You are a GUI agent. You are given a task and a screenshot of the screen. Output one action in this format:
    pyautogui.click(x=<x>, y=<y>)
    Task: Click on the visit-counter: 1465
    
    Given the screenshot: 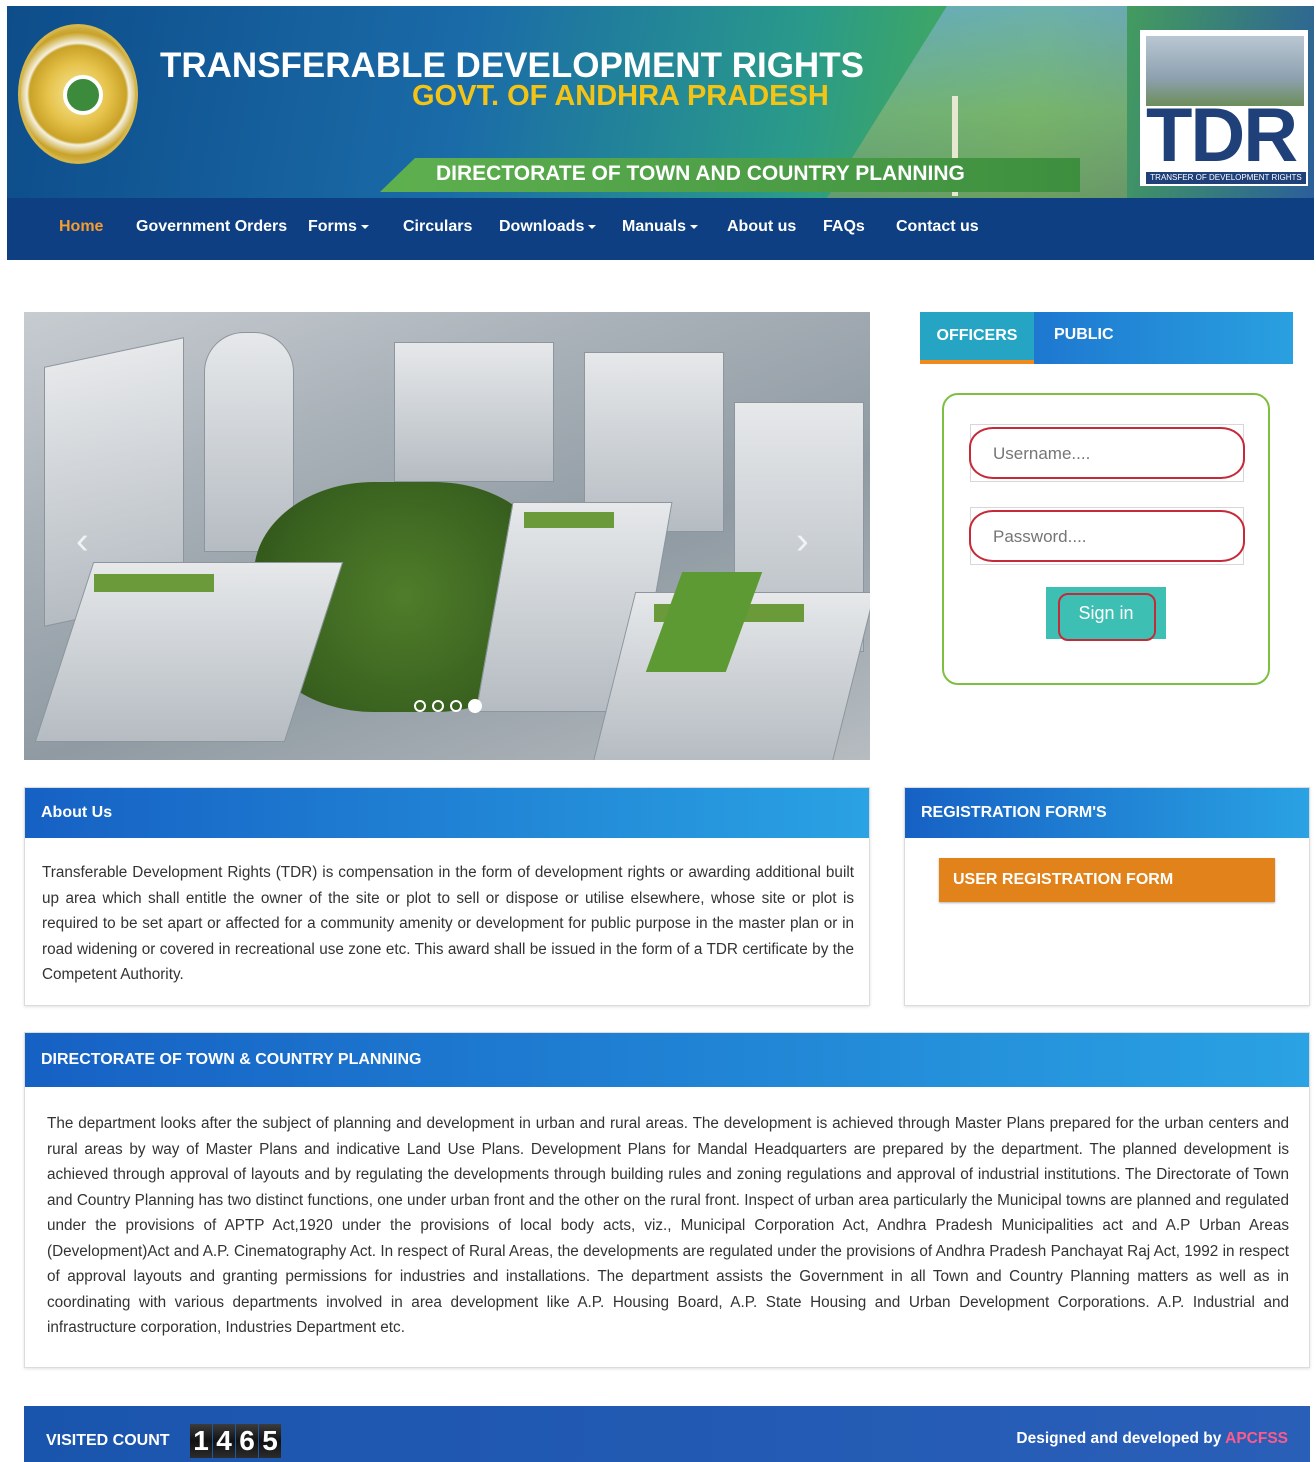 What is the action you would take?
    pyautogui.click(x=236, y=1442)
    